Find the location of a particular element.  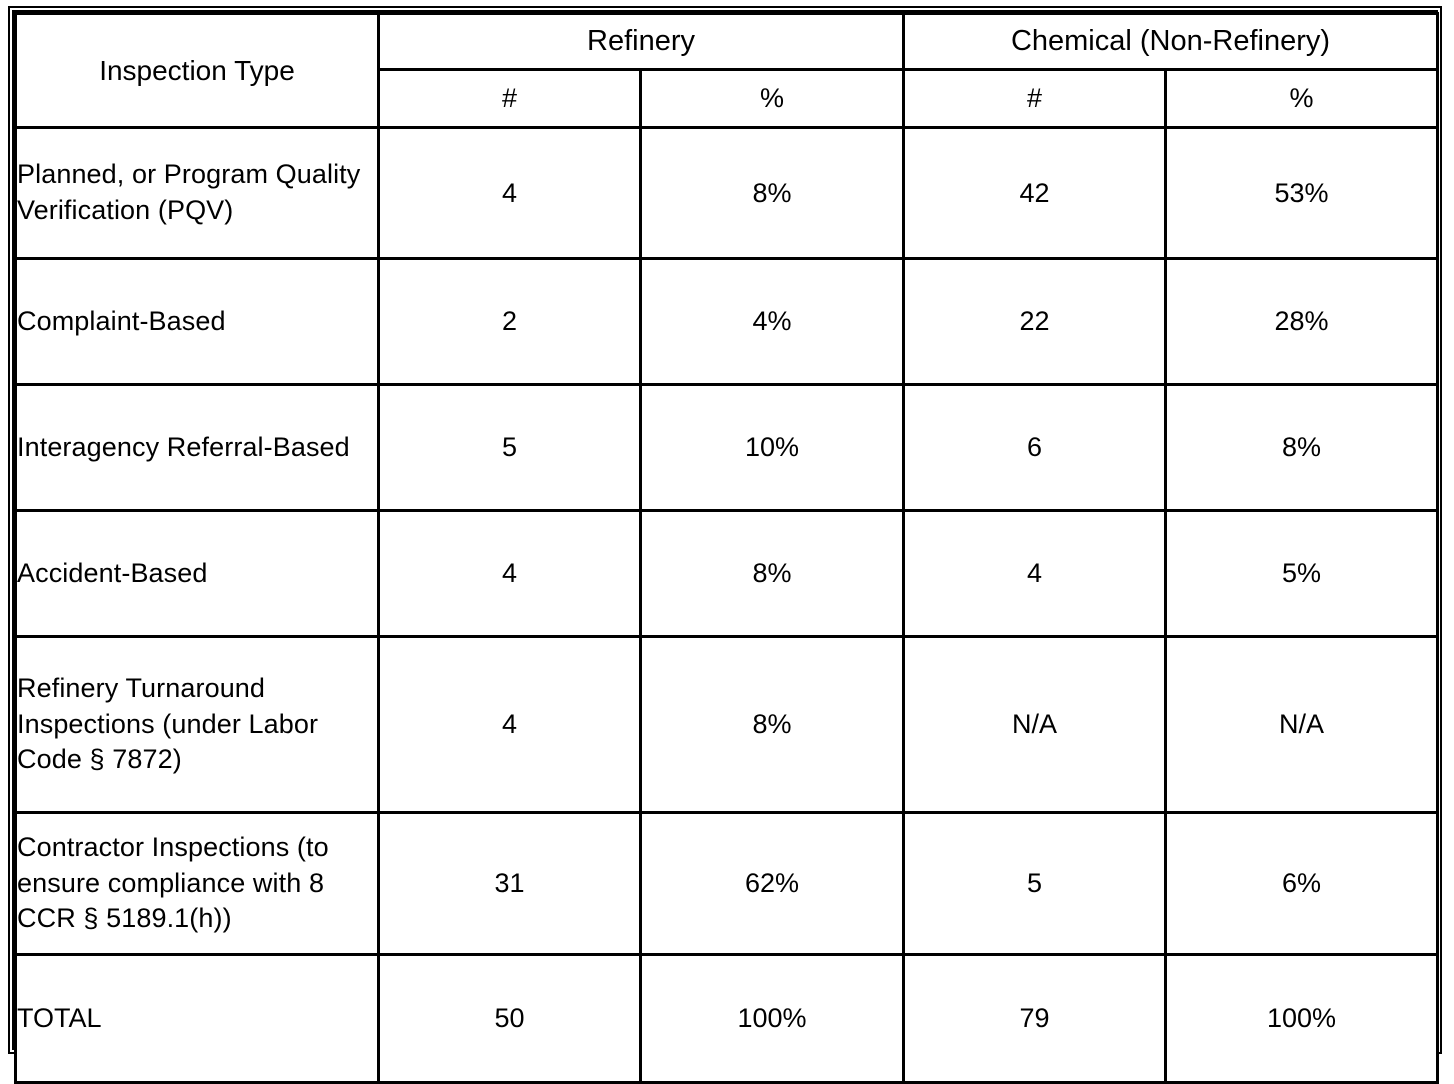

column-header-chemical-count: # is located at coordinates (1034, 98).